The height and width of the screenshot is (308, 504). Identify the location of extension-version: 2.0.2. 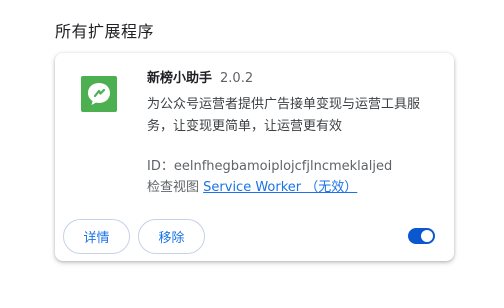
(237, 78).